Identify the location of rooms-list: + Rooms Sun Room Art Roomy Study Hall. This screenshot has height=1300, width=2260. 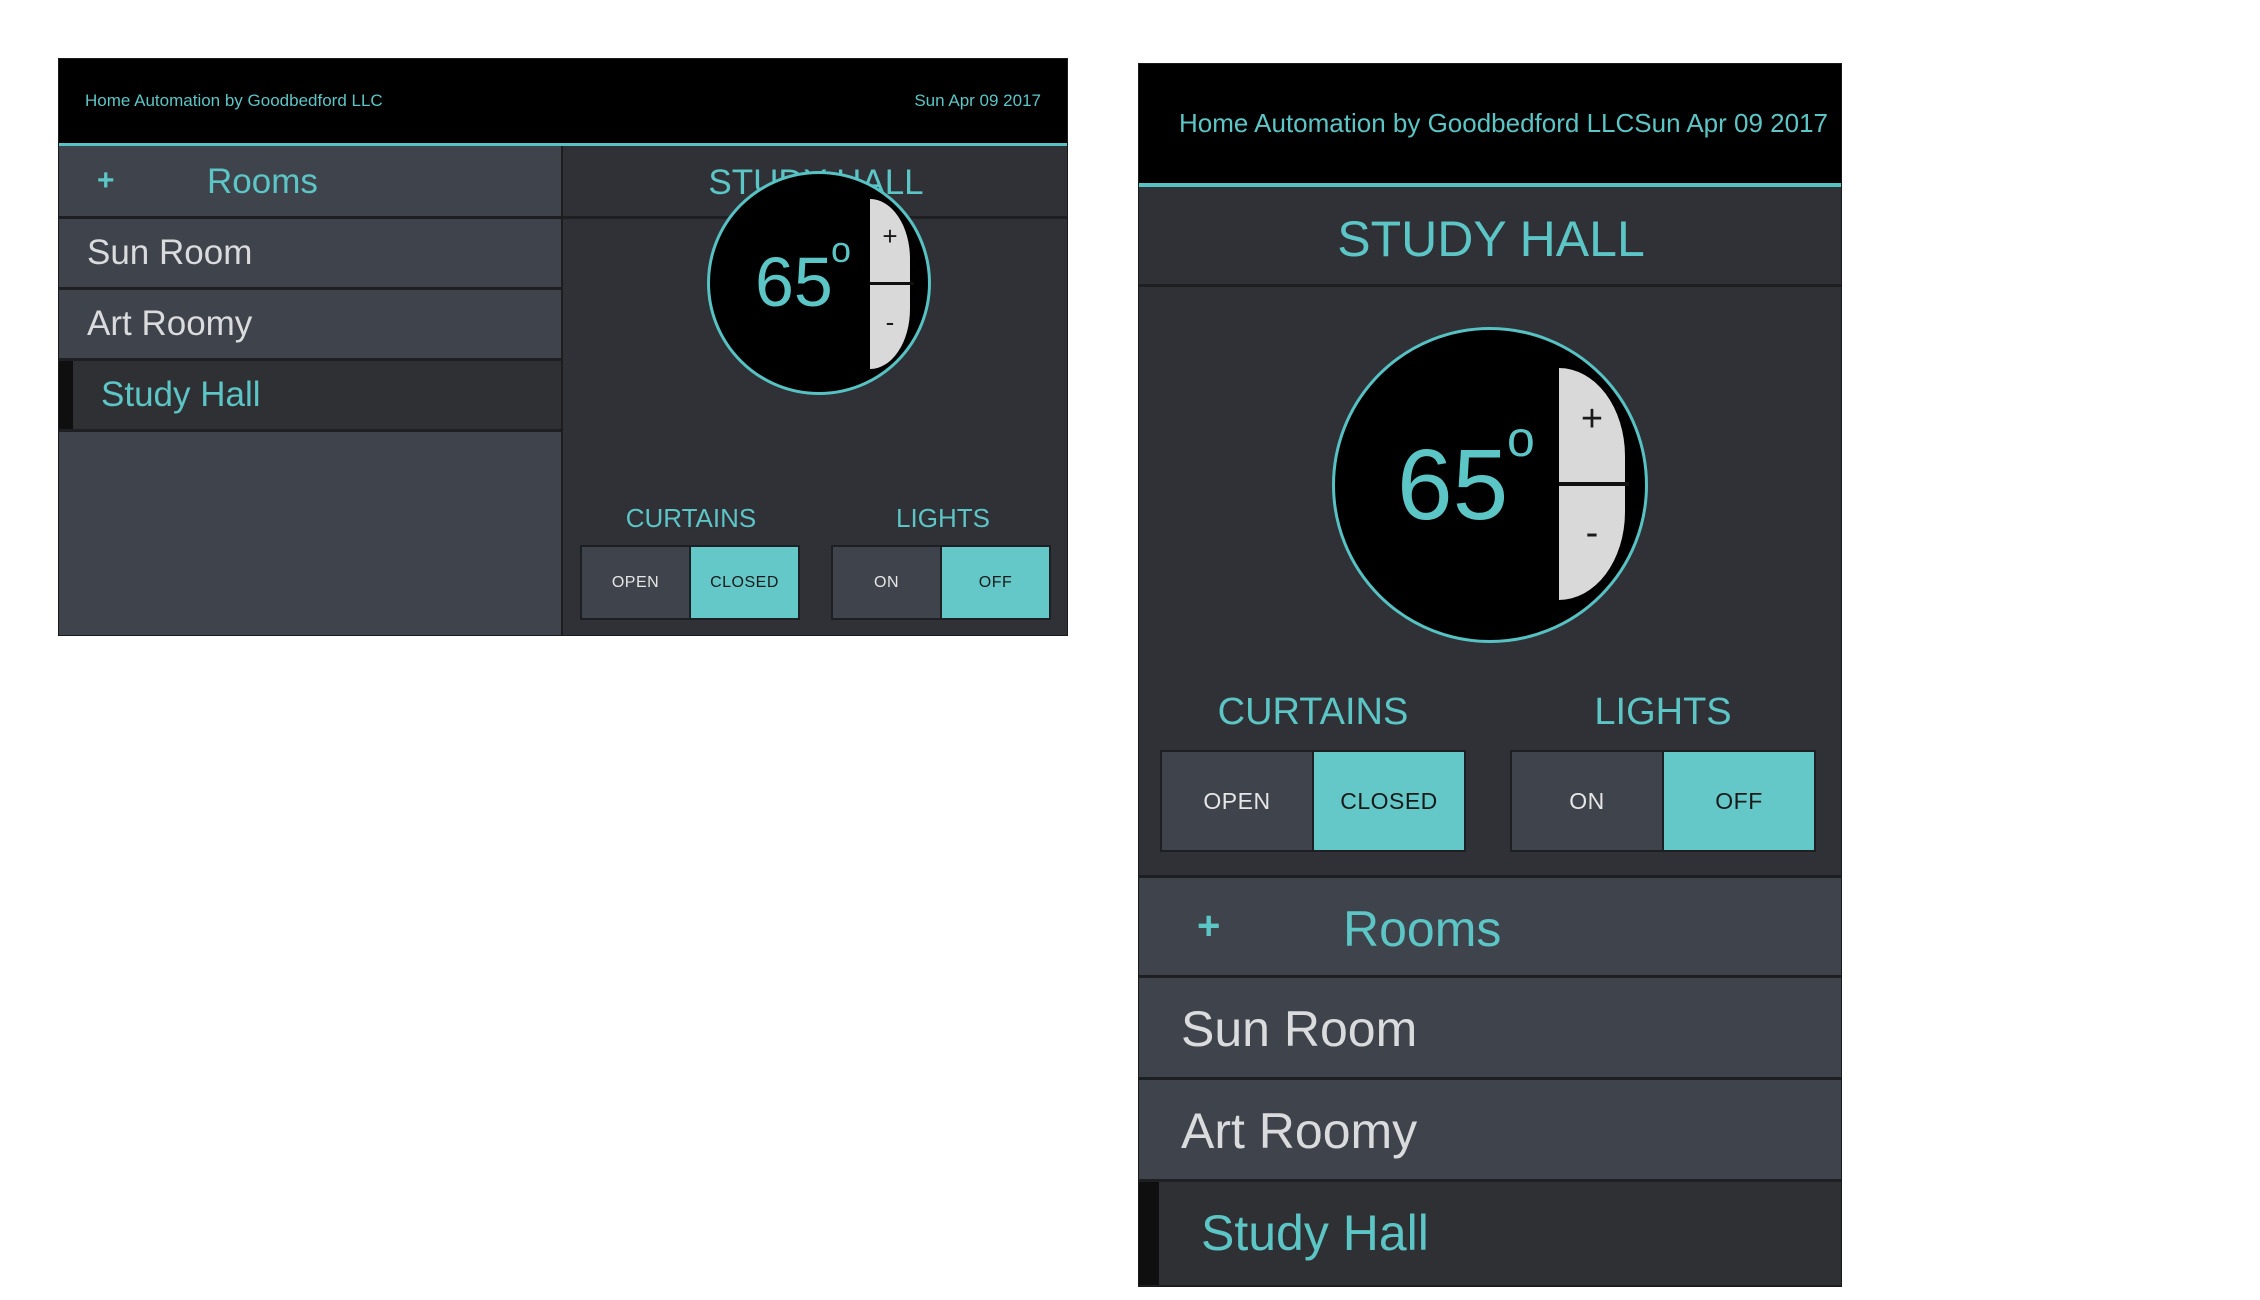
(1490, 1080).